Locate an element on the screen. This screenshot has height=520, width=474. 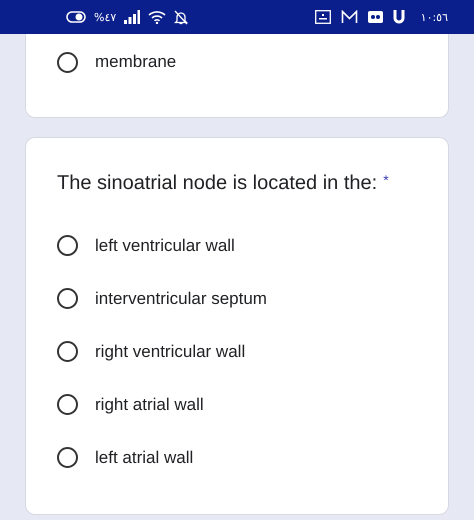
bell-off-icon is located at coordinates (181, 17).